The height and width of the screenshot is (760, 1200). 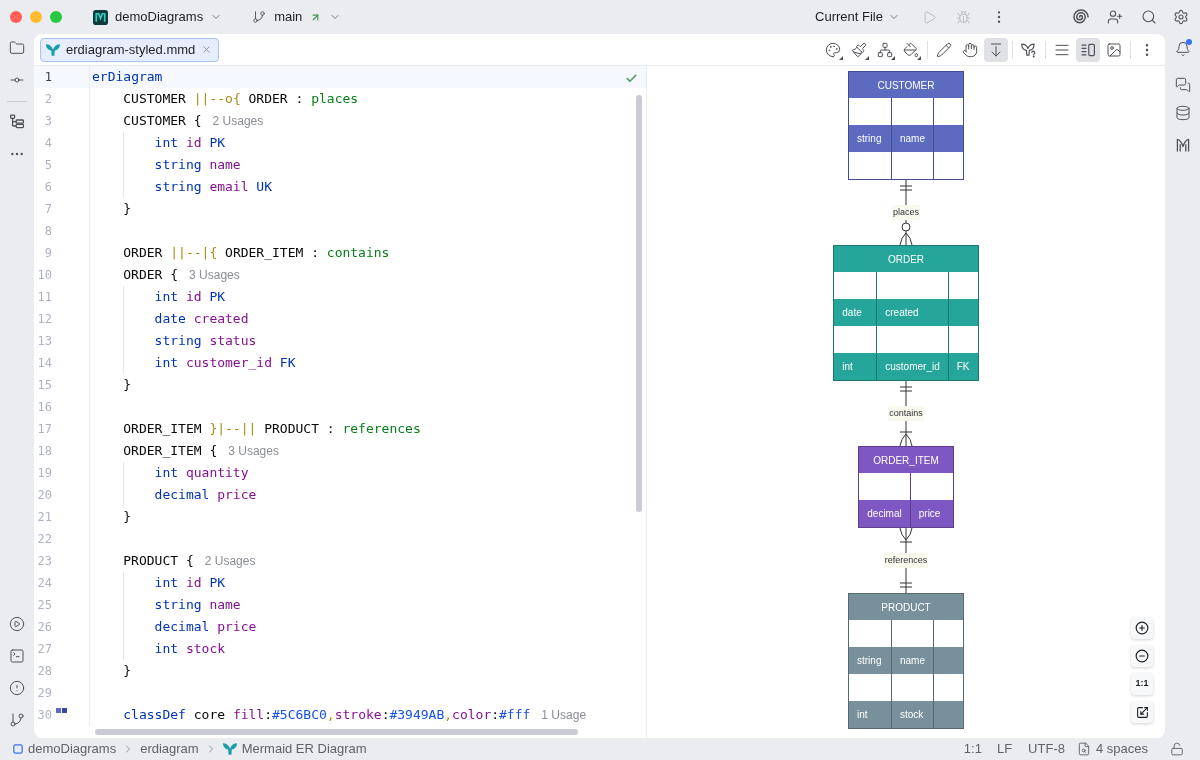 I want to click on fit-to-window-icon, so click(x=1142, y=712).